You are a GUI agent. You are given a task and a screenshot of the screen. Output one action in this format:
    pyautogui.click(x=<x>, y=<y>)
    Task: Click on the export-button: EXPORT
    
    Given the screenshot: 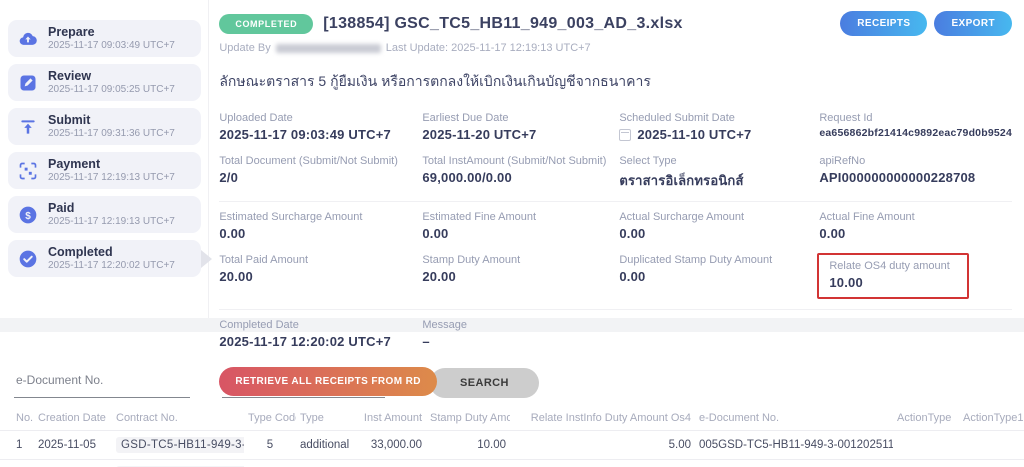 What is the action you would take?
    pyautogui.click(x=973, y=23)
    